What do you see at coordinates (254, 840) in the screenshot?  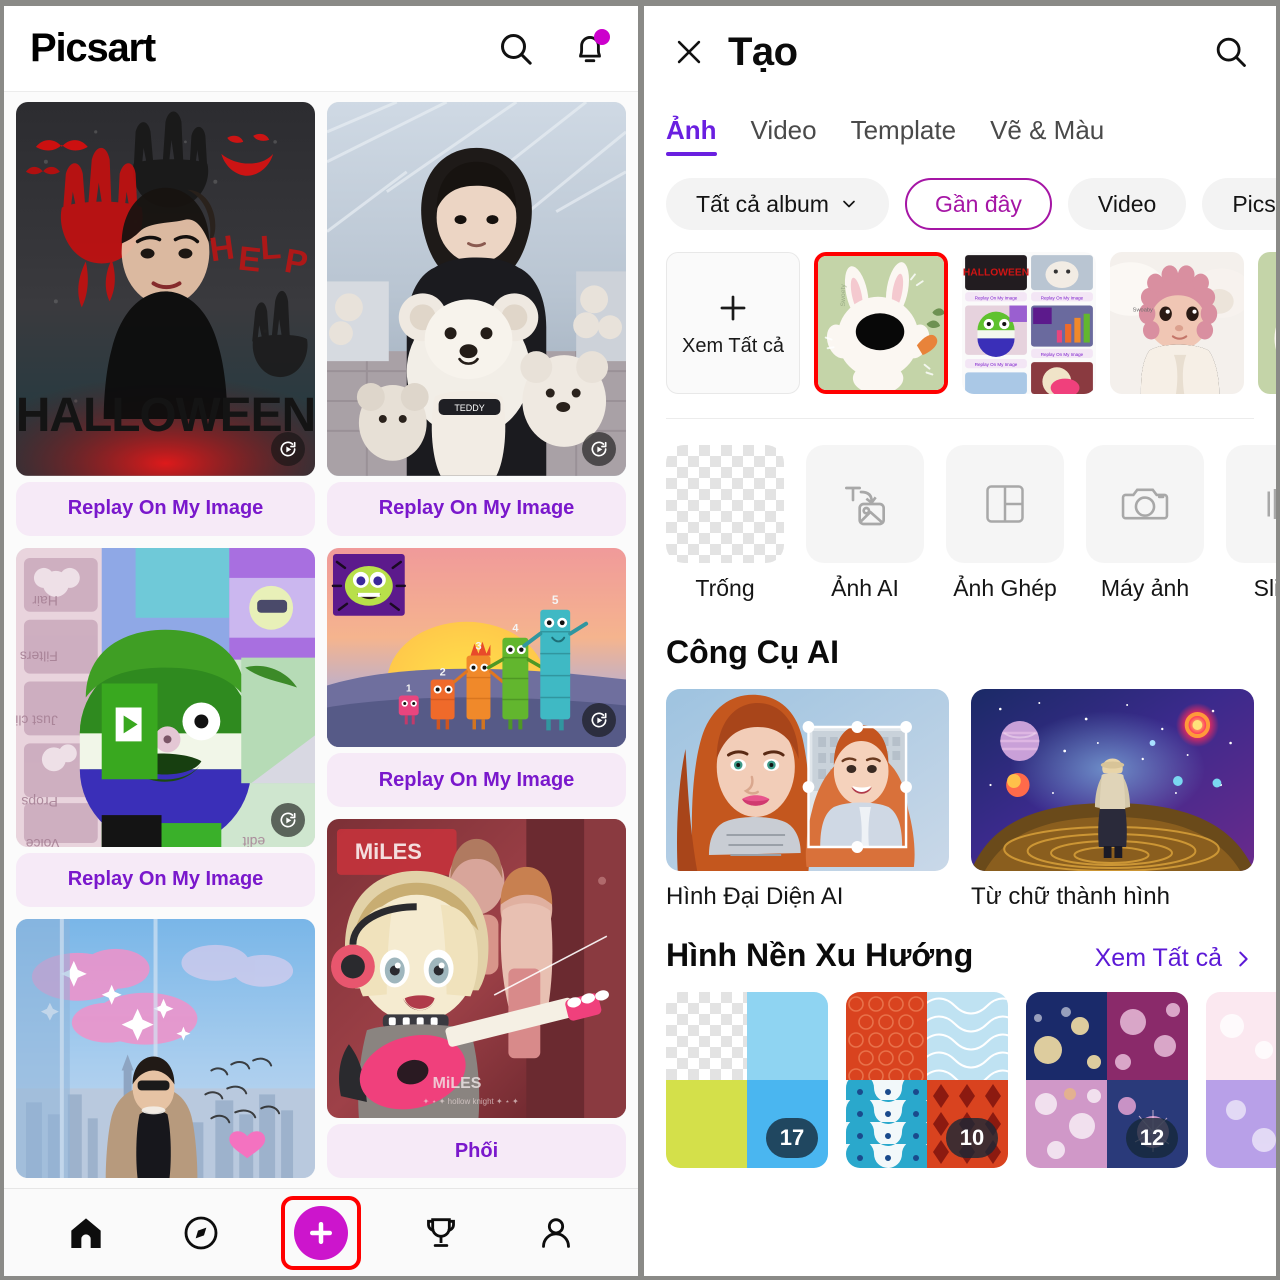 I see `svg-text: edit` at bounding box center [254, 840].